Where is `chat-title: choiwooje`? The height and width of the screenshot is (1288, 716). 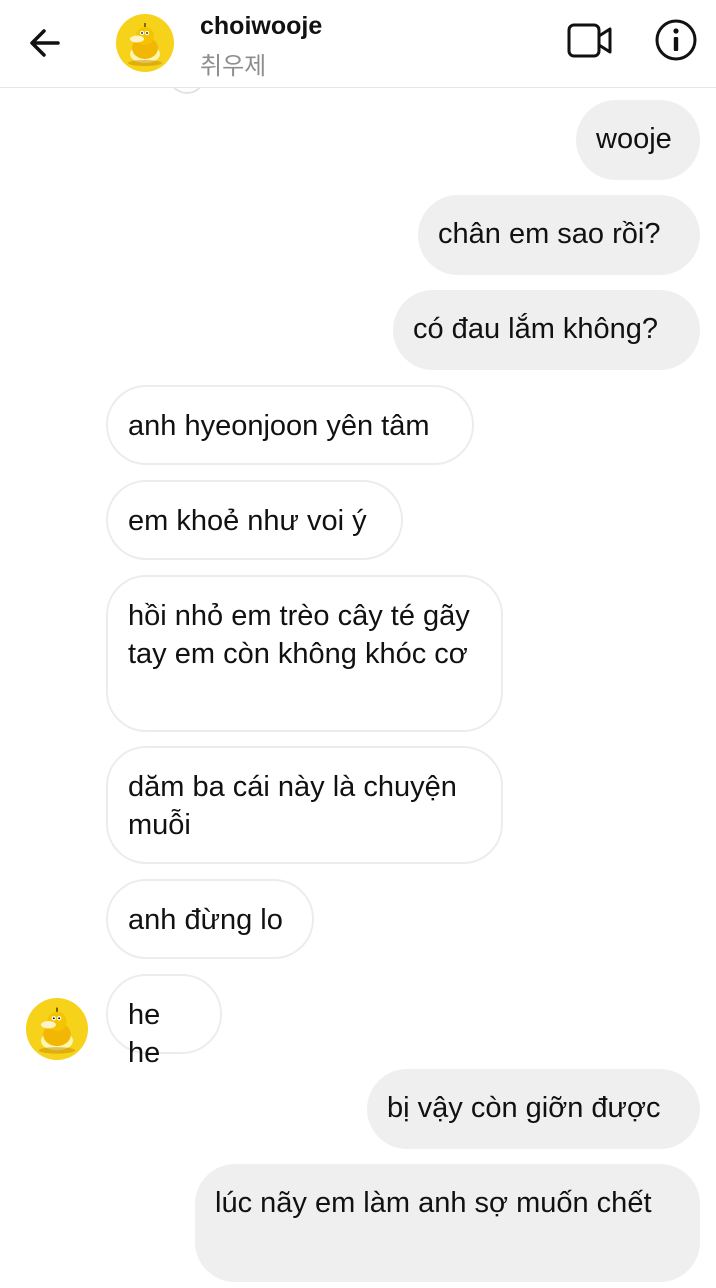
chat-title: choiwooje is located at coordinates (261, 26).